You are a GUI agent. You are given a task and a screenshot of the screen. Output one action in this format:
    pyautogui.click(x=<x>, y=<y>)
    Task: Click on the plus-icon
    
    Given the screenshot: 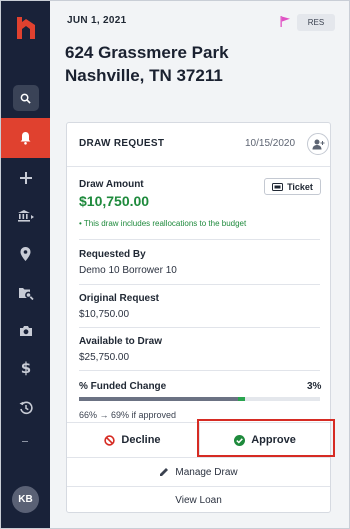 What is the action you would take?
    pyautogui.click(x=25, y=178)
    